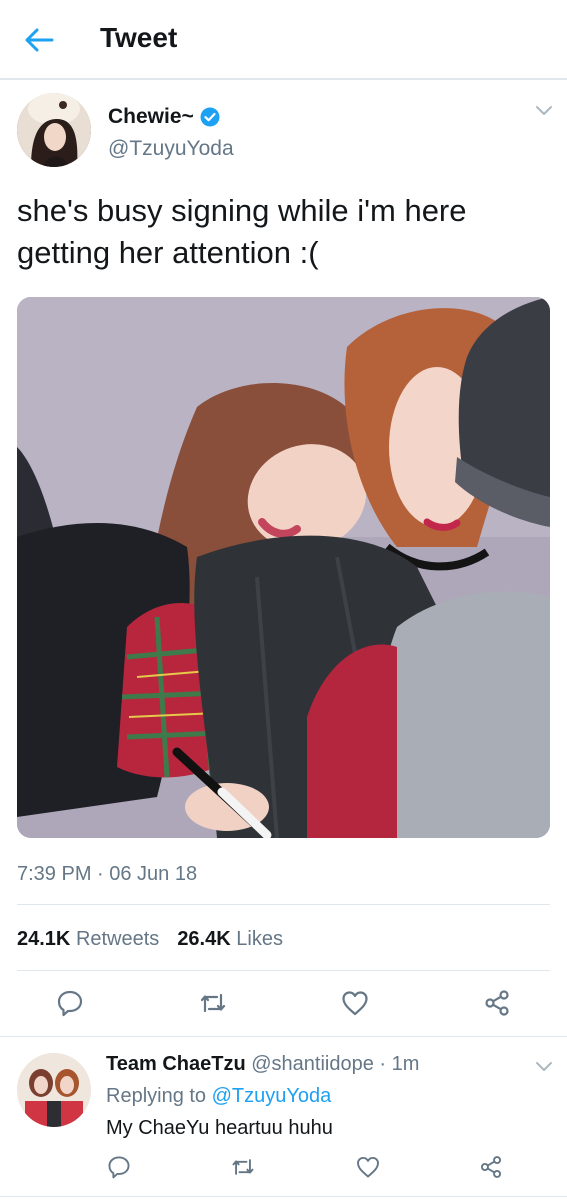 The height and width of the screenshot is (1200, 567). What do you see at coordinates (176, 1064) in the screenshot?
I see `reply-author-name: Team ChaeTzu` at bounding box center [176, 1064].